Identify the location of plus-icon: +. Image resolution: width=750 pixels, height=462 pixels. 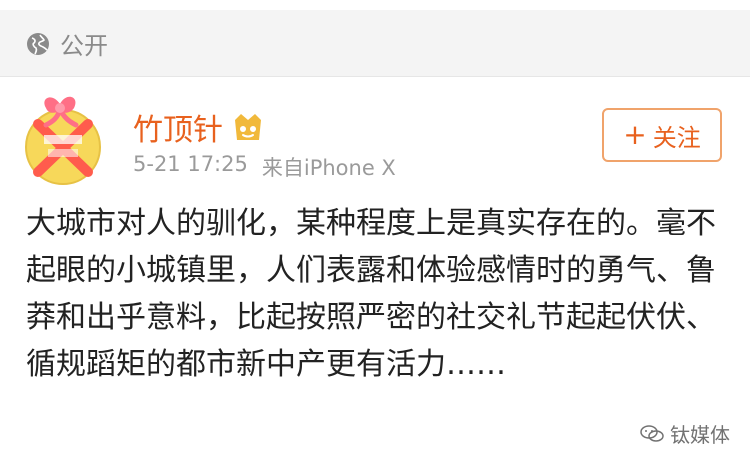
(635, 134).